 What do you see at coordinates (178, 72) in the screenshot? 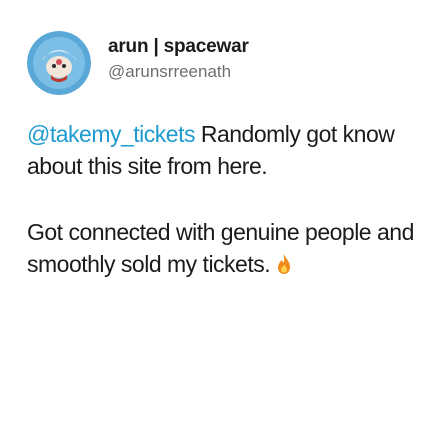
I see `author-handle: @arunsrreenath` at bounding box center [178, 72].